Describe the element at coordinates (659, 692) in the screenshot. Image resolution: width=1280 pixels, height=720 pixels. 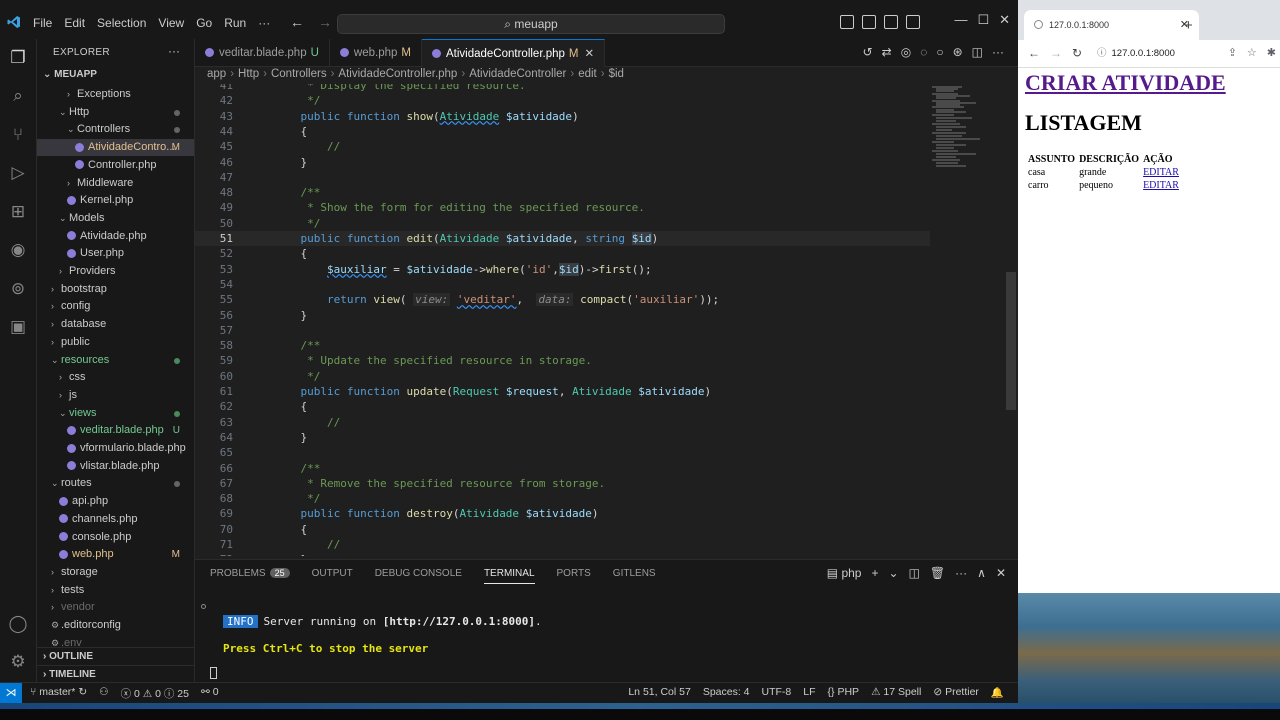
I see `cursor-position: Ln 51, Col 57` at that location.